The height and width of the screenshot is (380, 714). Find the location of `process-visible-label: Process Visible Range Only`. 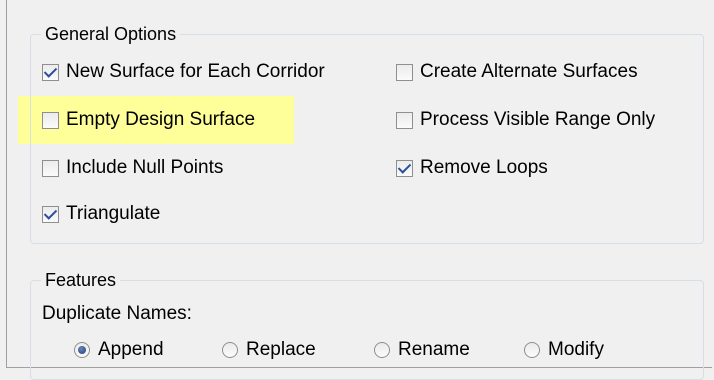

process-visible-label: Process Visible Range Only is located at coordinates (538, 119).